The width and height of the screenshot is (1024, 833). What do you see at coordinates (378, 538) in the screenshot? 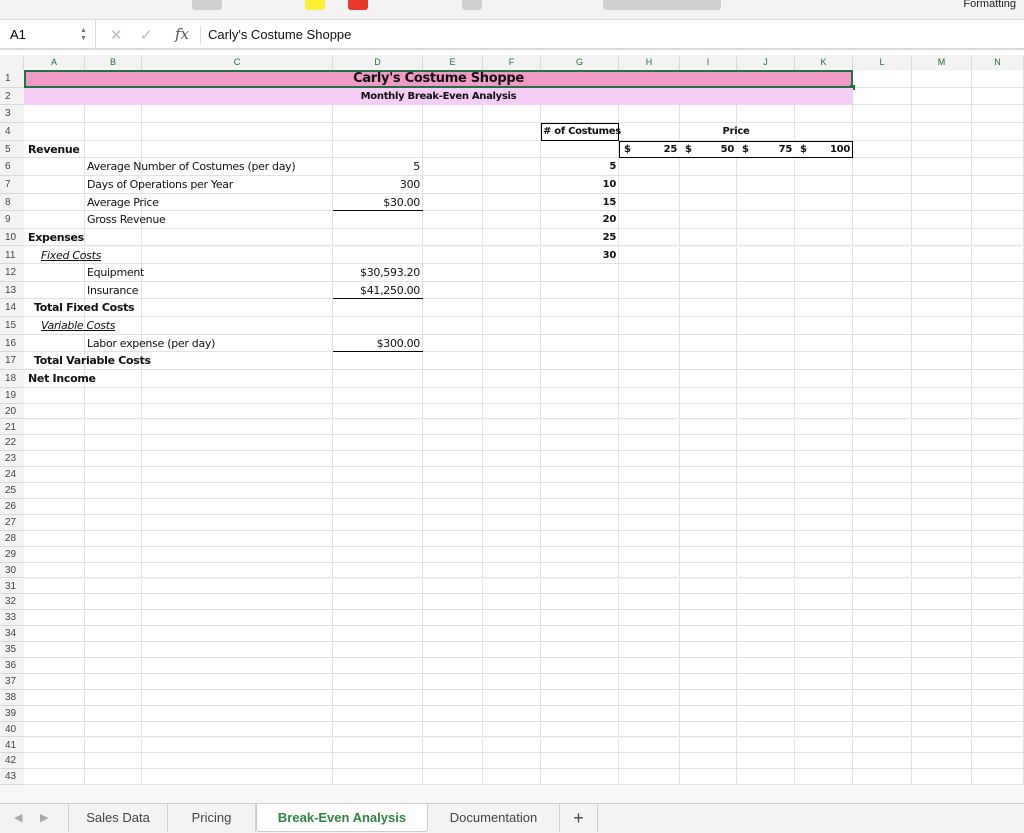
I see `cell-D28` at bounding box center [378, 538].